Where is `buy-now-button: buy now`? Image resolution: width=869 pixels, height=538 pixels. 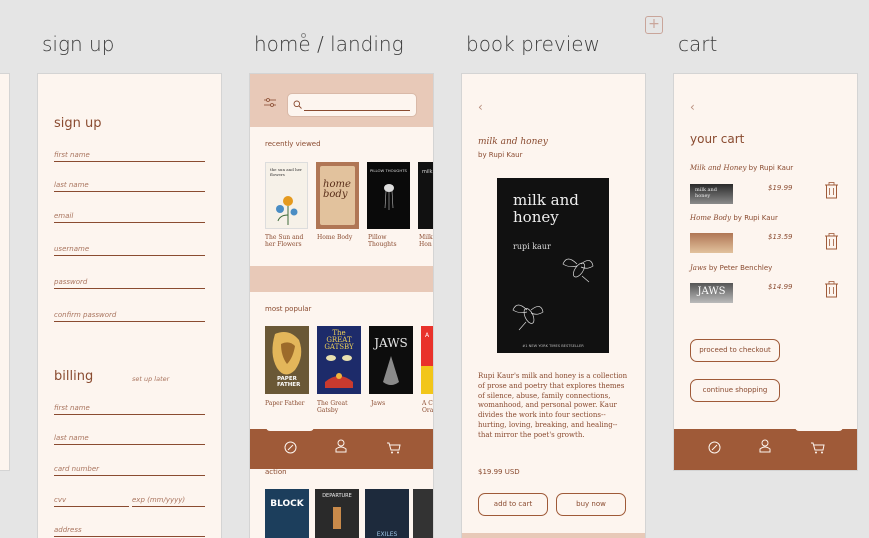 buy-now-button: buy now is located at coordinates (591, 504).